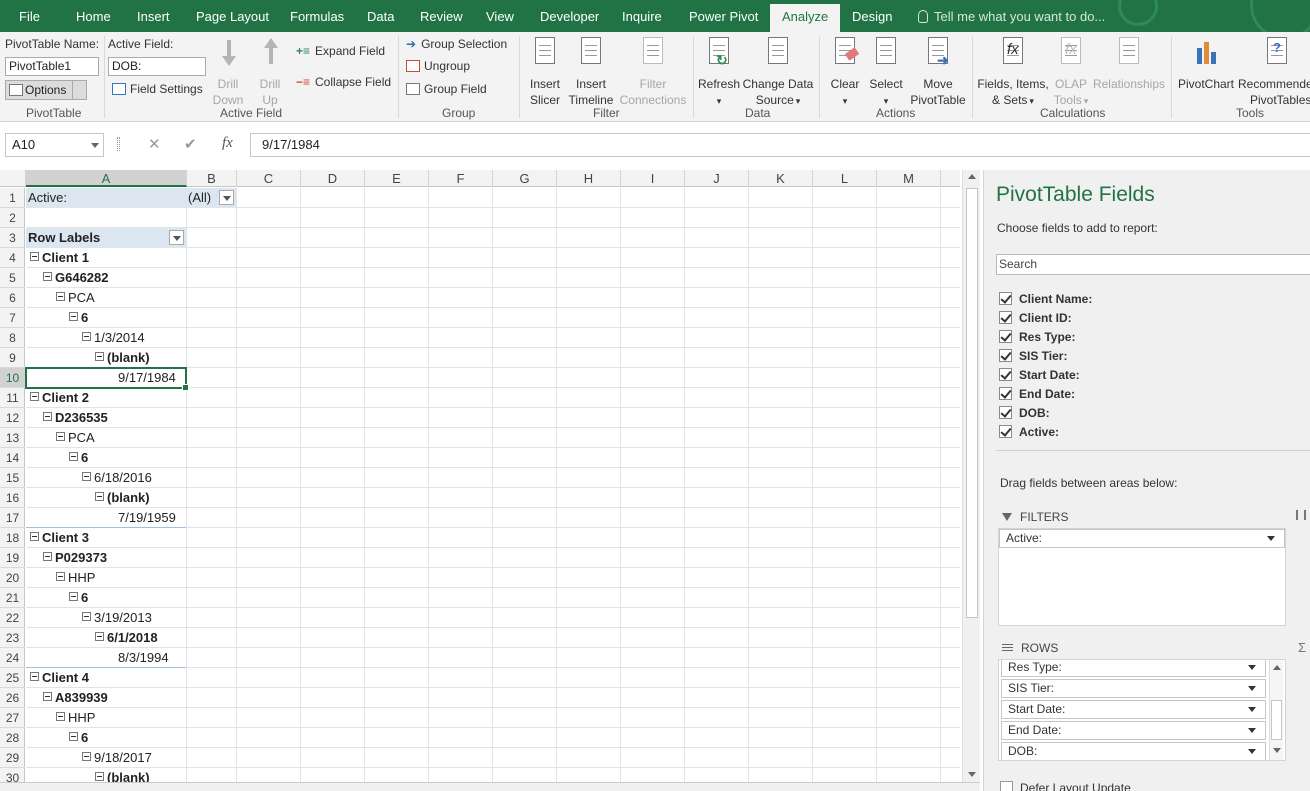  I want to click on sheet-tab-bar, so click(490, 786).